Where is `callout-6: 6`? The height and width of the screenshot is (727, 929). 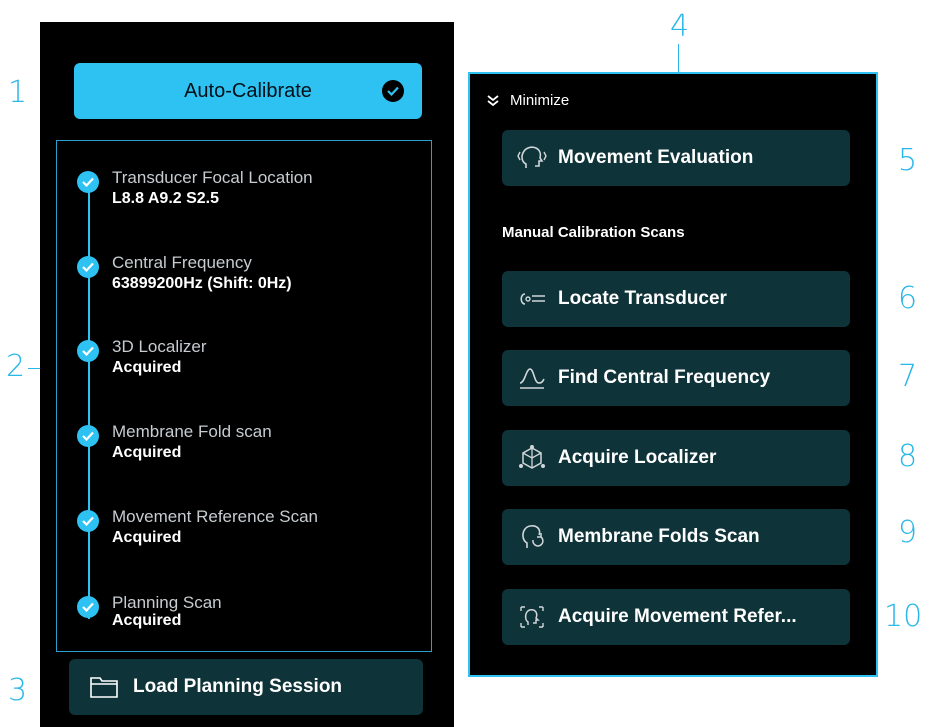
callout-6: 6 is located at coordinates (908, 298).